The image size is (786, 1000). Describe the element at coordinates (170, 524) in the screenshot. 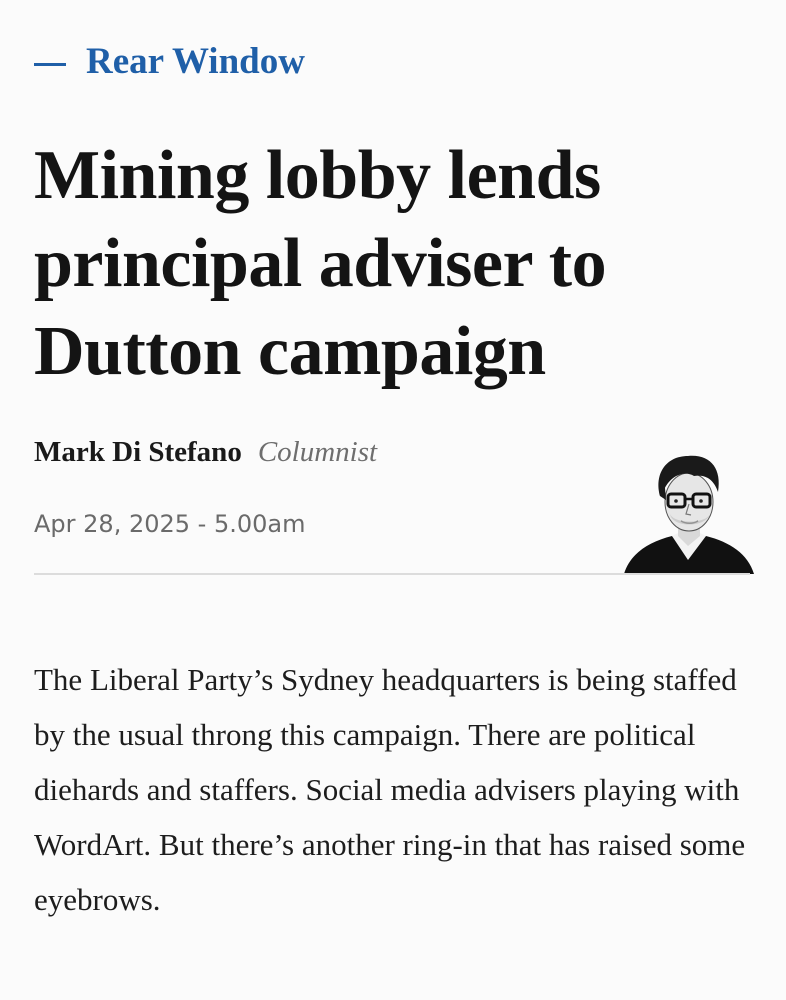

I see `publish-date: Apr 28, 2025 - 5.00am` at that location.